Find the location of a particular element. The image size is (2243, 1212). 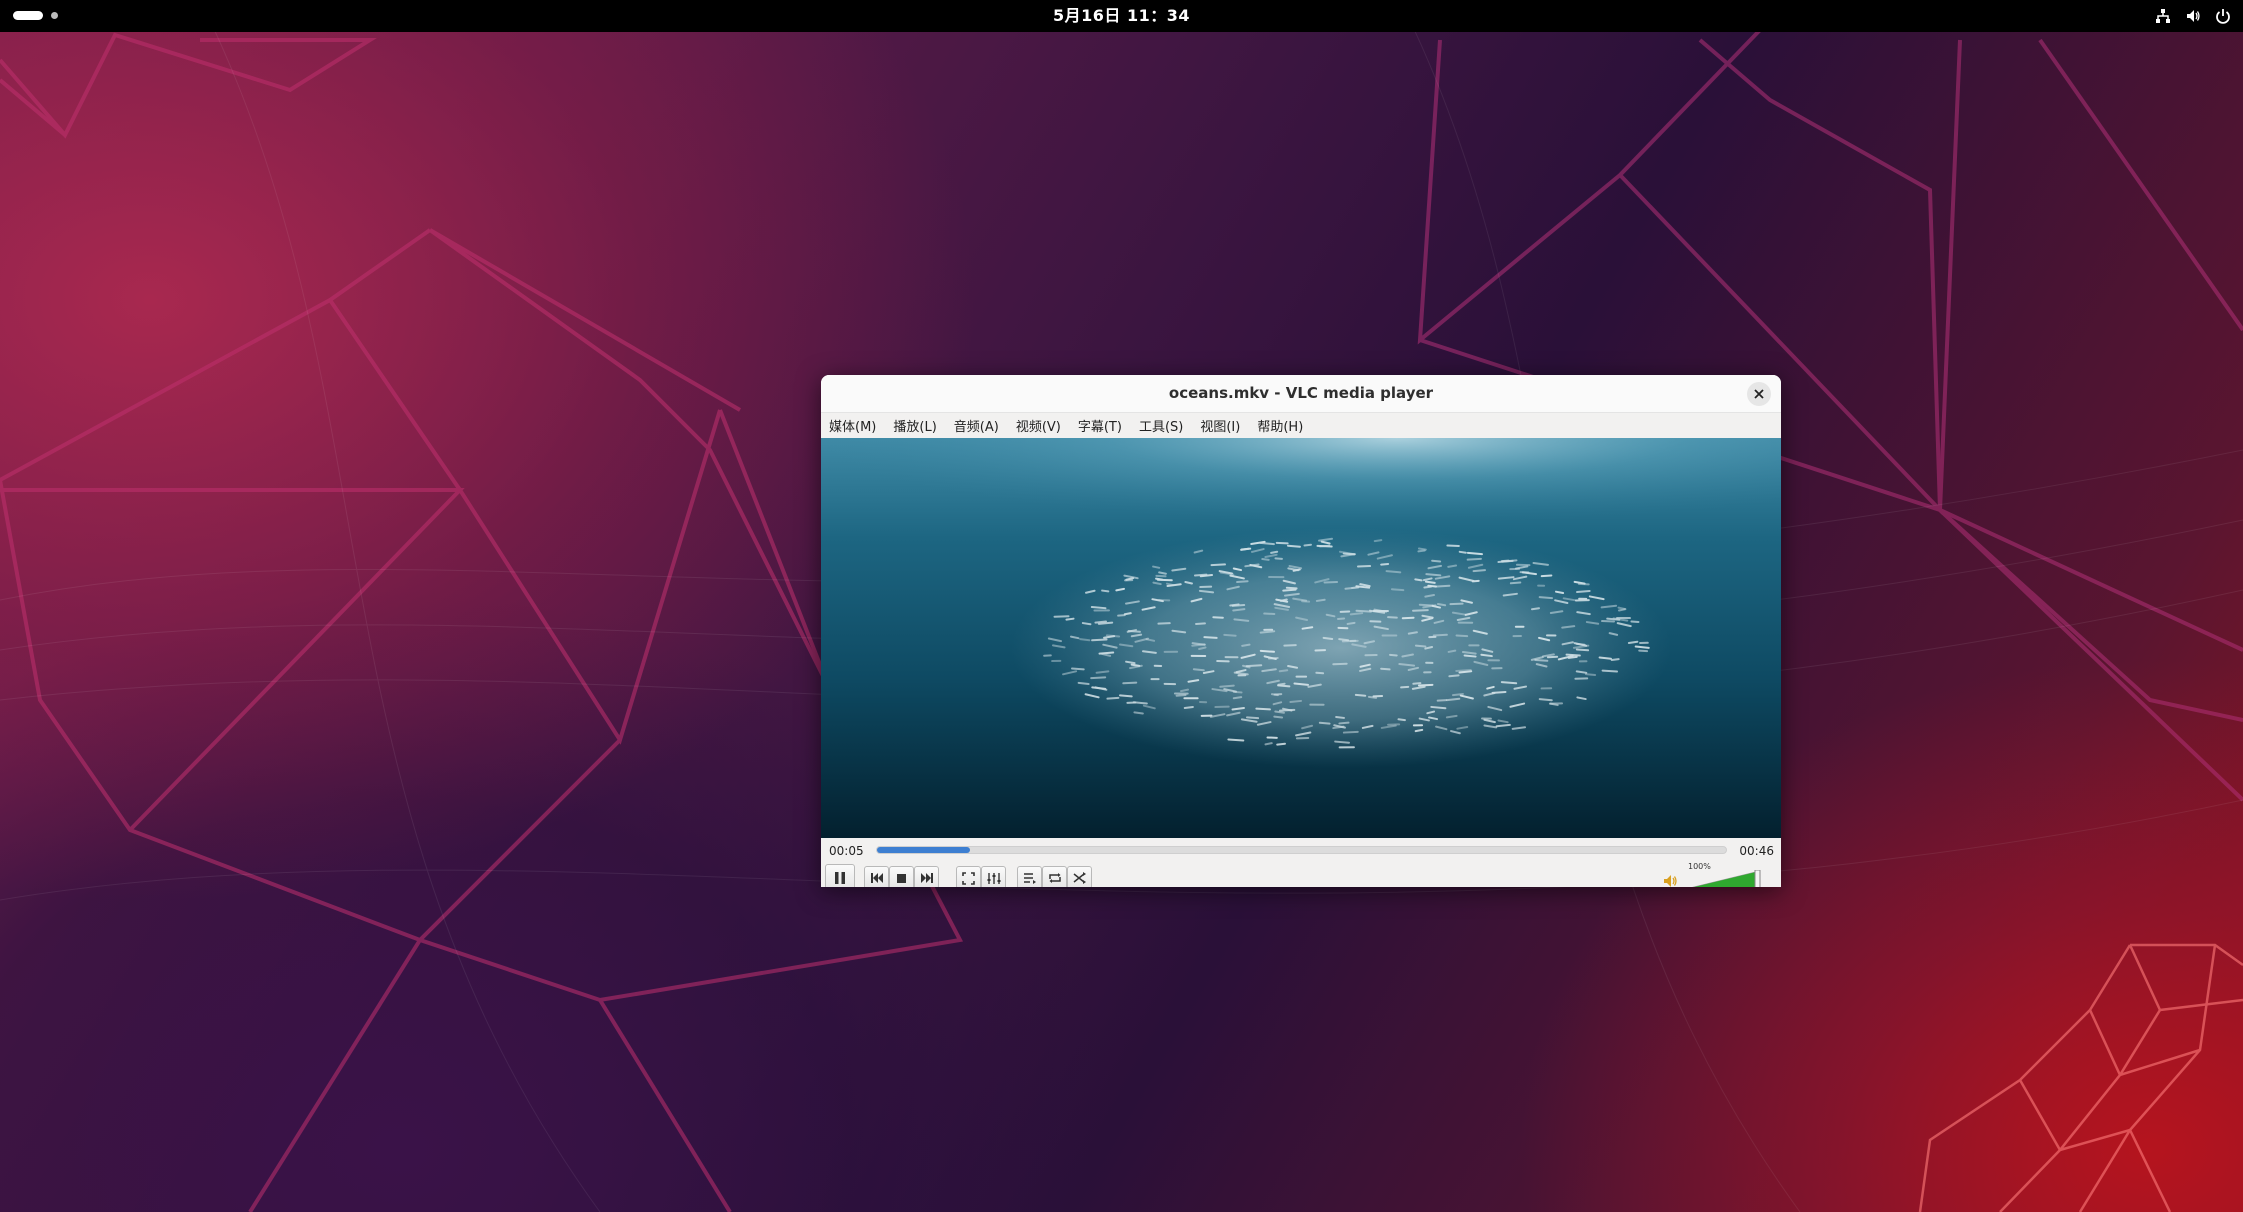

fullscreen-button is located at coordinates (968, 876).